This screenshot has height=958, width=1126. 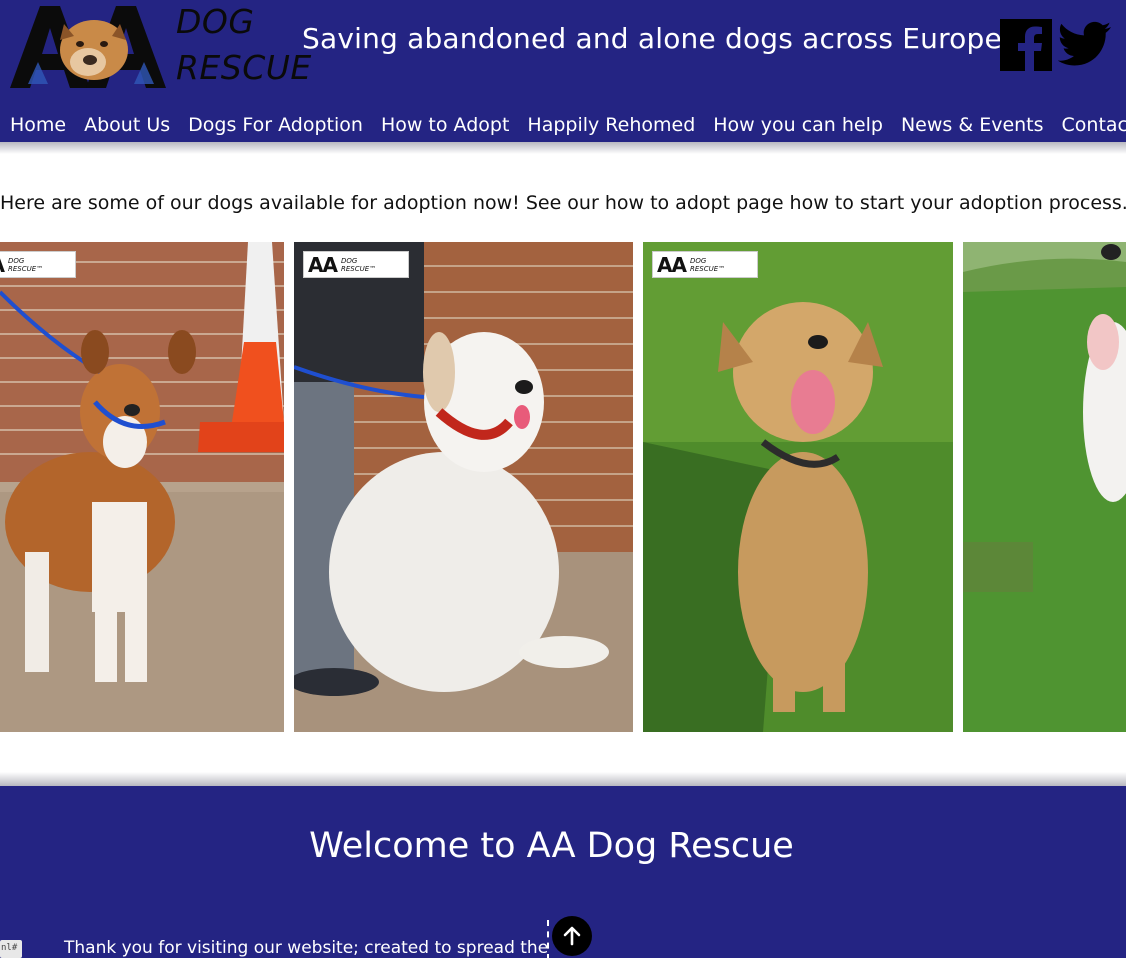 I want to click on nav-item-happily-rehomed: Happily Rehomed, so click(x=606, y=126).